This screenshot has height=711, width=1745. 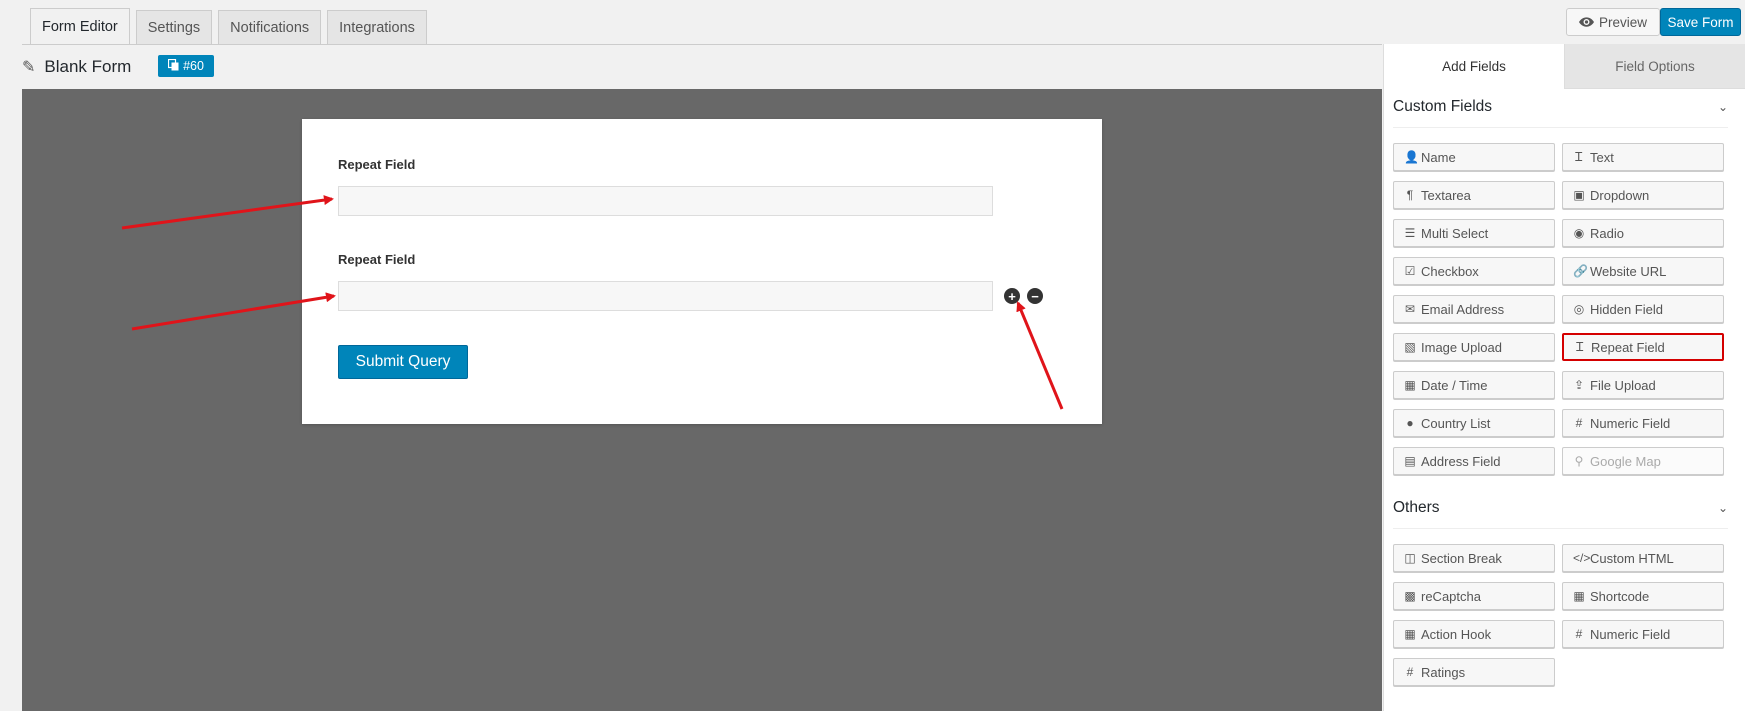 I want to click on field-button-label: Shortcode, so click(x=1620, y=596).